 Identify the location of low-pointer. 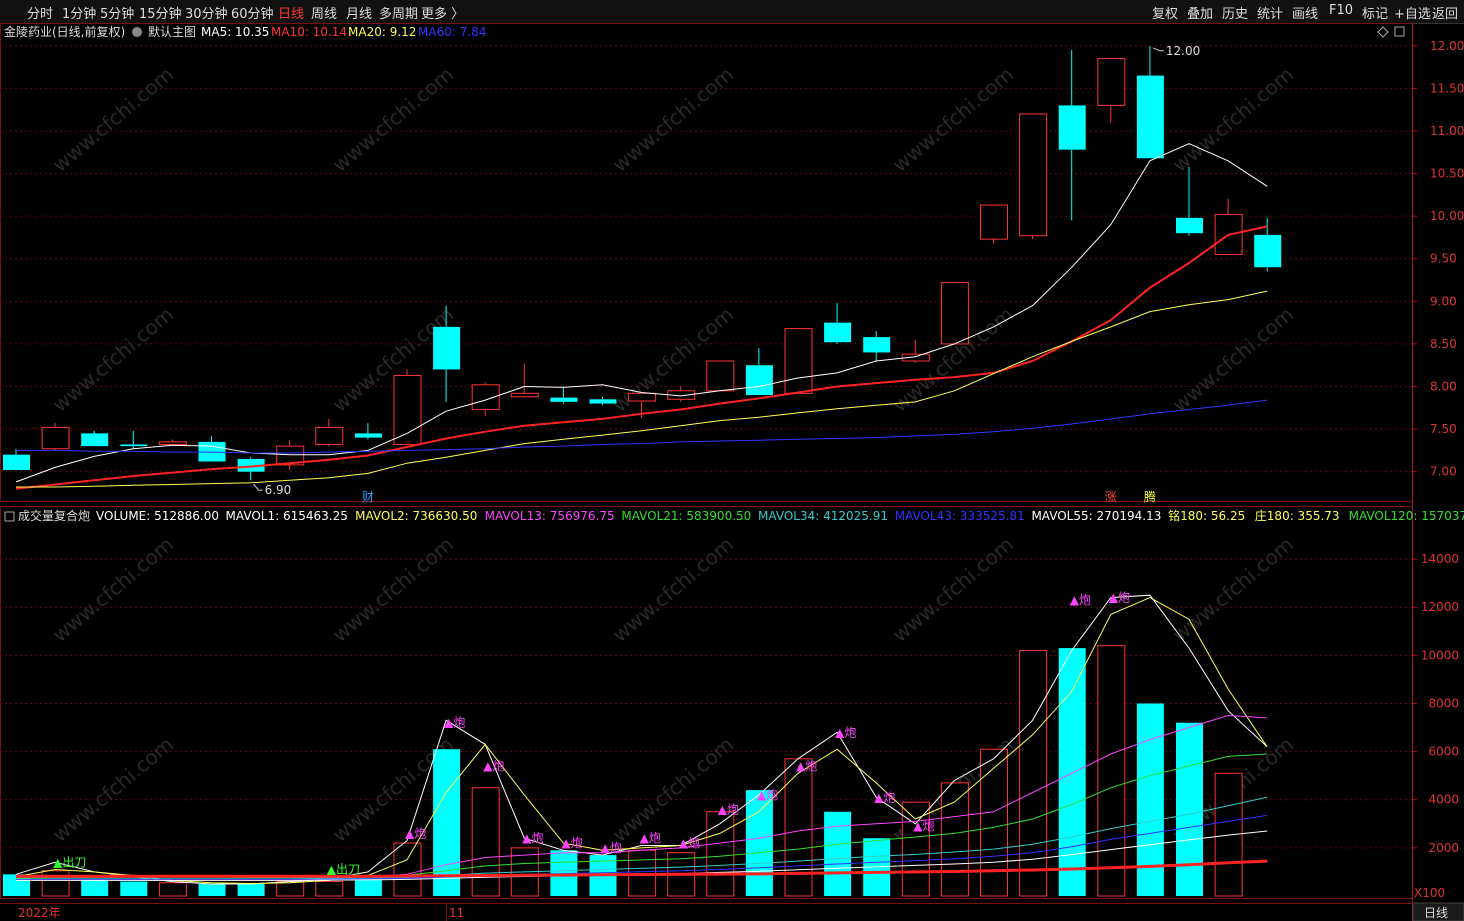
(258, 487).